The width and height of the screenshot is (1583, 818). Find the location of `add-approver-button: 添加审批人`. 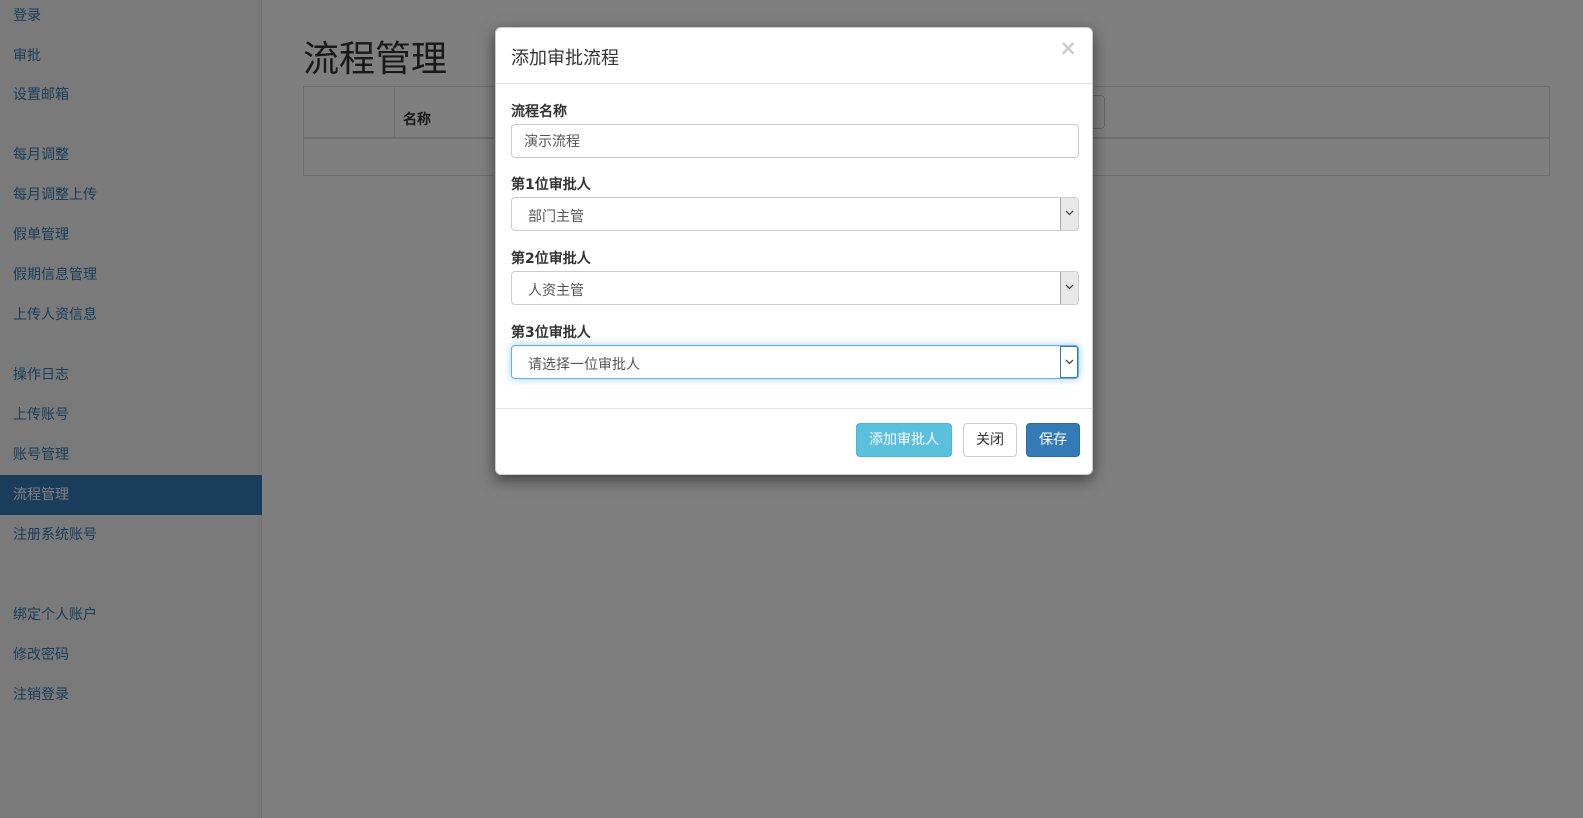

add-approver-button: 添加审批人 is located at coordinates (904, 440).